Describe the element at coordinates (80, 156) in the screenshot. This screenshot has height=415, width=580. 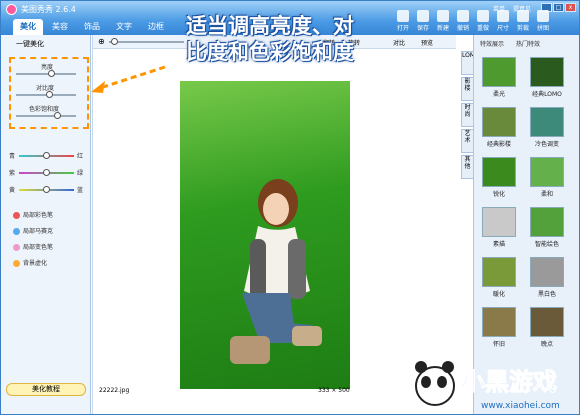
I see `red-label: 红` at that location.